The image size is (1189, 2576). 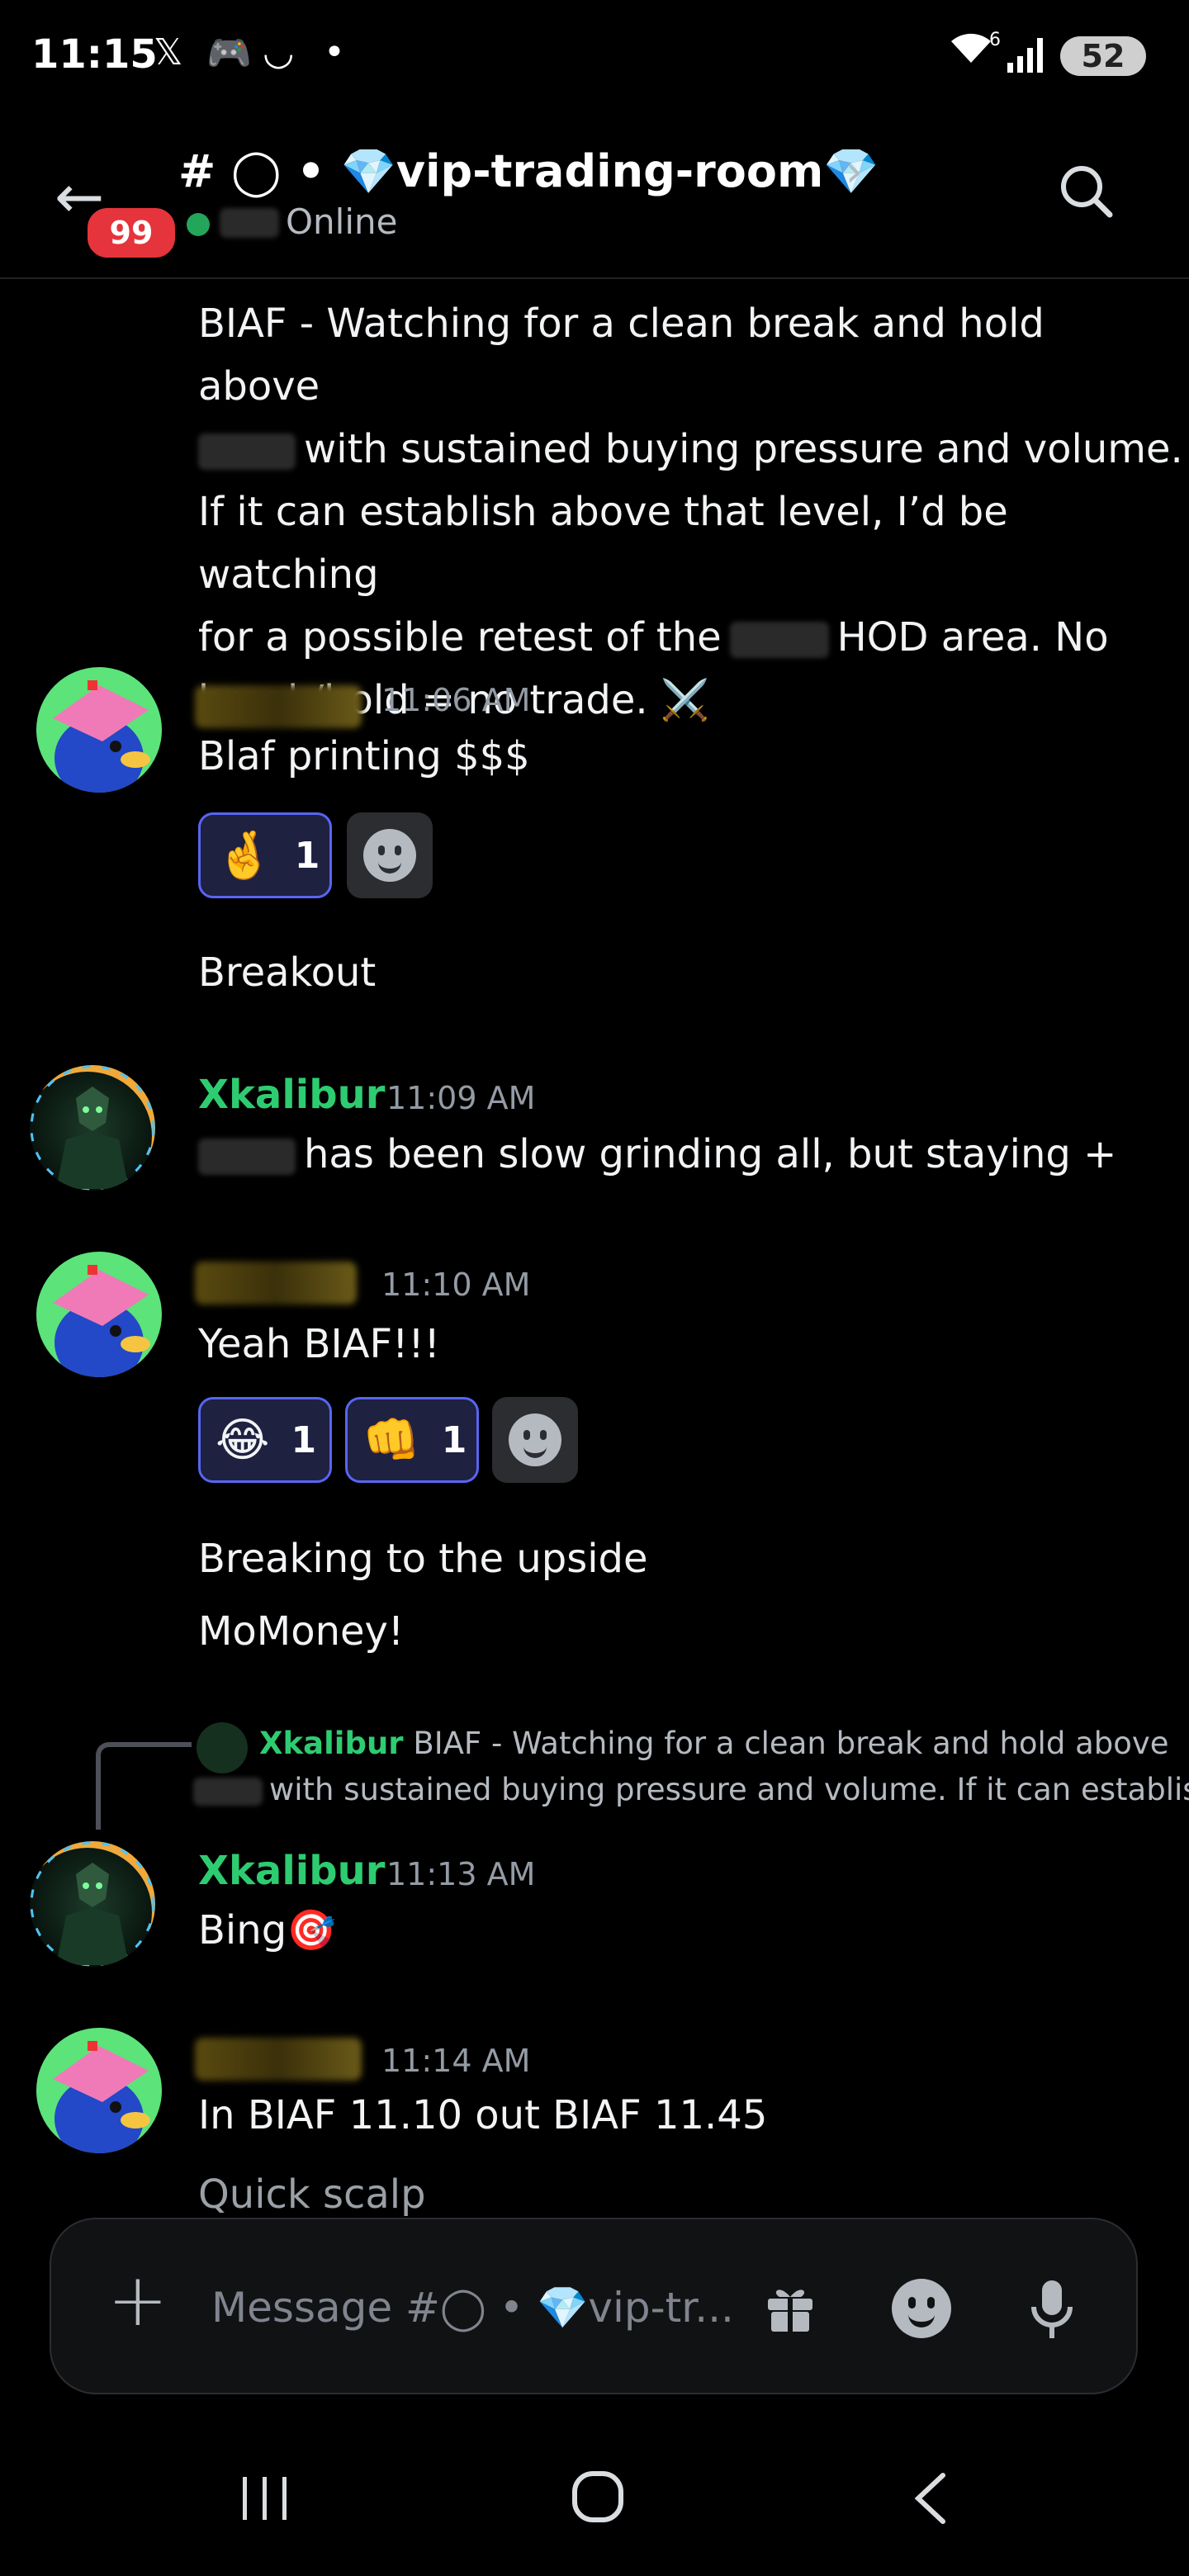 What do you see at coordinates (1026, 56) in the screenshot?
I see `signal-icon` at bounding box center [1026, 56].